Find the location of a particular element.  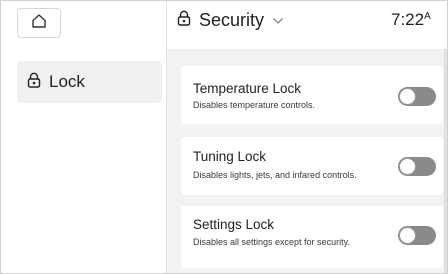

temperature-lock-toggle is located at coordinates (417, 96).